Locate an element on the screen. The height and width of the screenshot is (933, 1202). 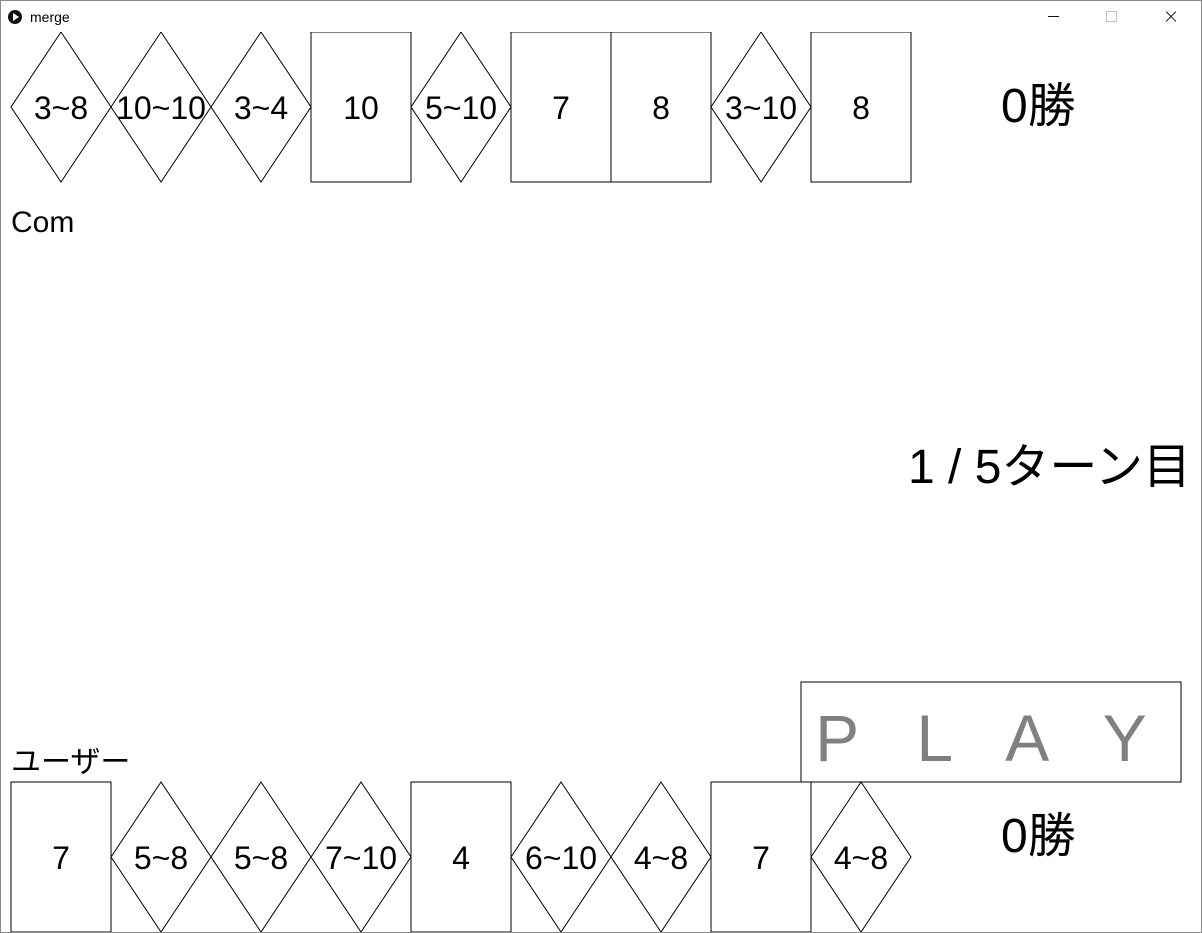
com-card-label: 3~10 is located at coordinates (761, 108).